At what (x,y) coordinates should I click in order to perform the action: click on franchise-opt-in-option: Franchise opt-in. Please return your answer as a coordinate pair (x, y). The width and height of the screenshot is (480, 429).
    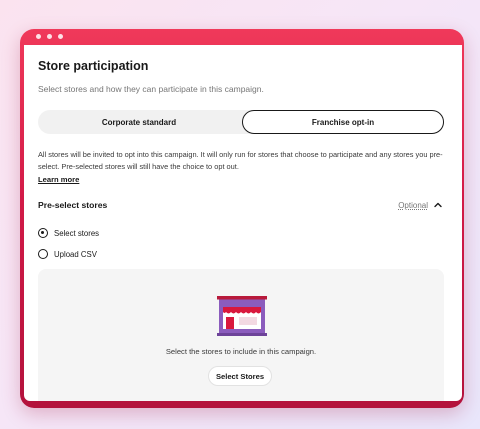
    Looking at the image, I should click on (343, 122).